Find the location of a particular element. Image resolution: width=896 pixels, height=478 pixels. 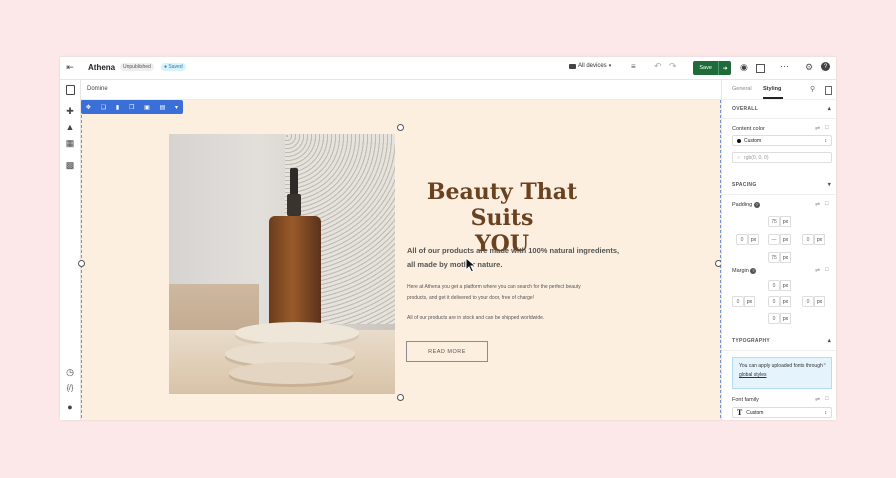

margin-right-input: 0 is located at coordinates (808, 301).